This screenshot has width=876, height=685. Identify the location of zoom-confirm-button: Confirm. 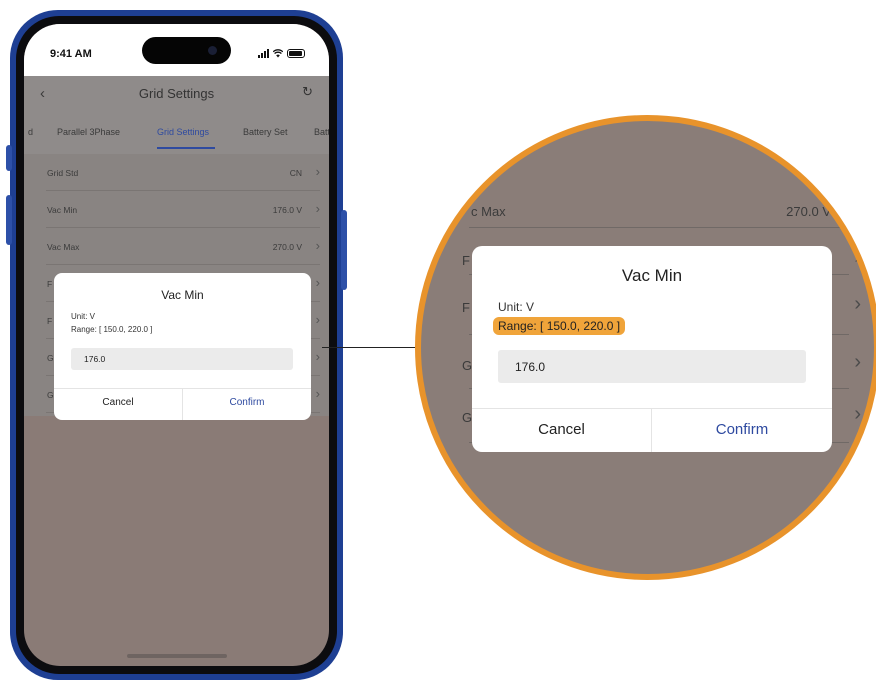
(742, 429).